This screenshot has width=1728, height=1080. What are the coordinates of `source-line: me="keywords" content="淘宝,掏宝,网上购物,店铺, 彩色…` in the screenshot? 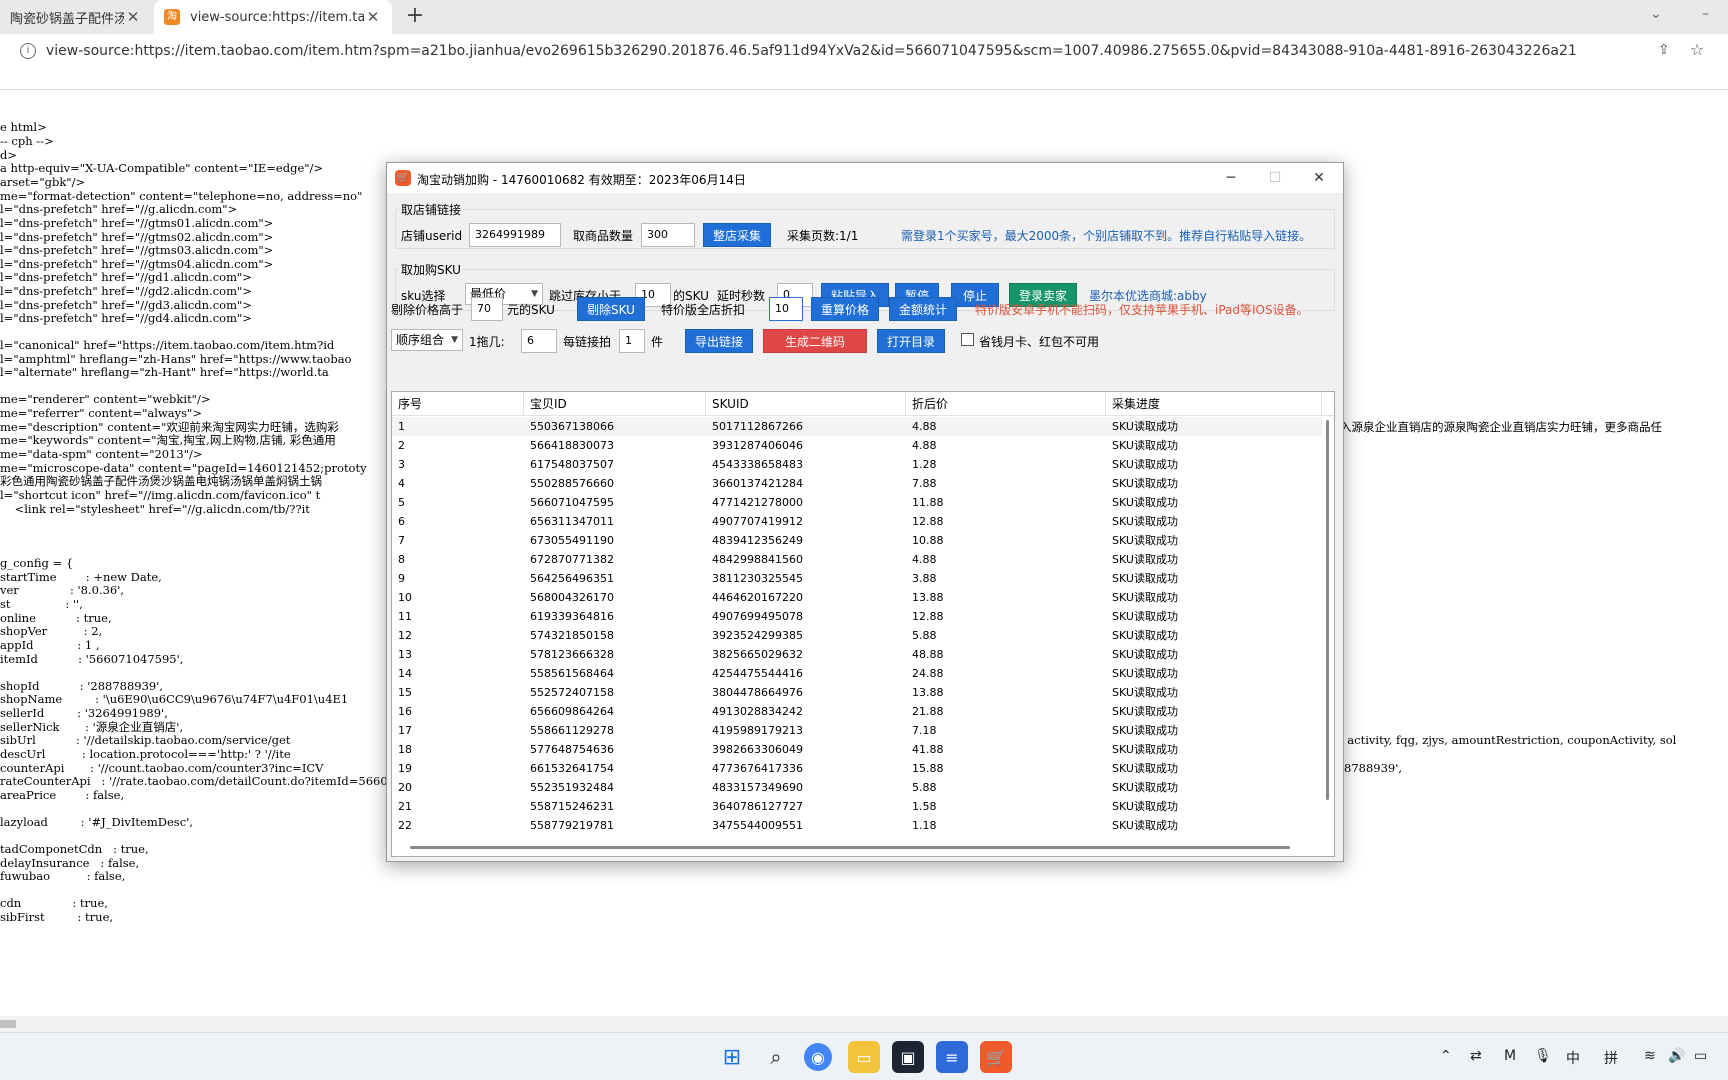 It's located at (168, 440).